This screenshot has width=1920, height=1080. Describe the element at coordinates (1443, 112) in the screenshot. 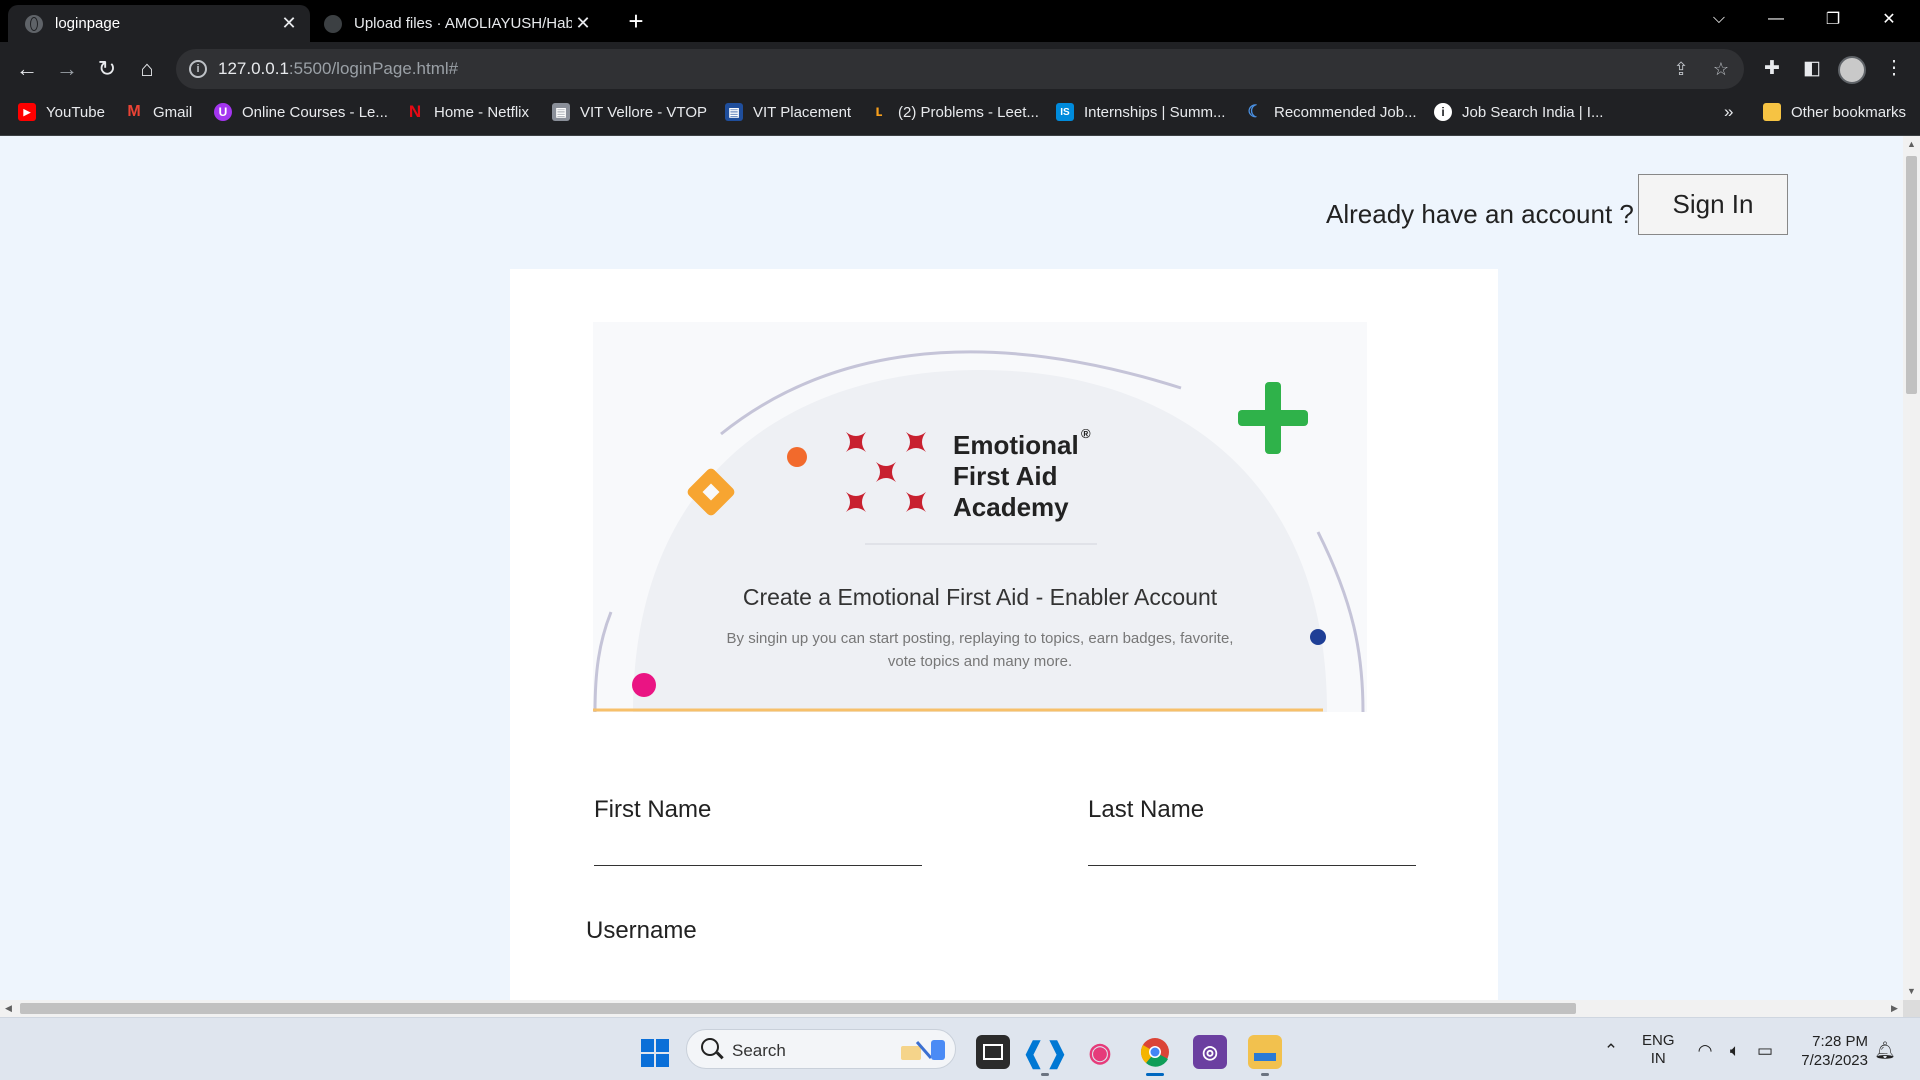

I see `indeed-icon: i` at that location.